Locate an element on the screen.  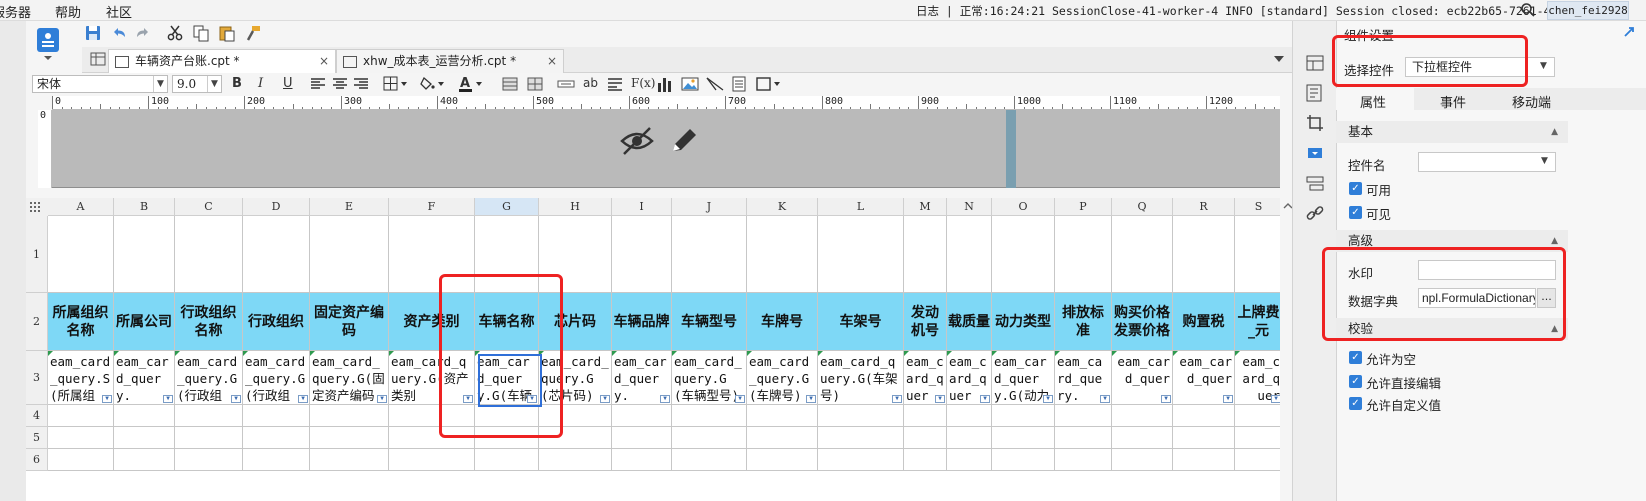
data-cell-j: eam_card_query.G(车辆型号) ▼ is located at coordinates (709, 378).